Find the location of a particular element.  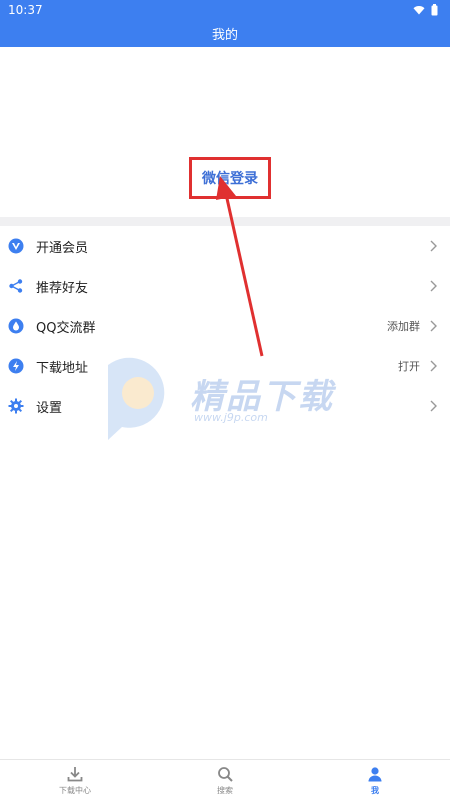

lightning-icon is located at coordinates (16, 366).